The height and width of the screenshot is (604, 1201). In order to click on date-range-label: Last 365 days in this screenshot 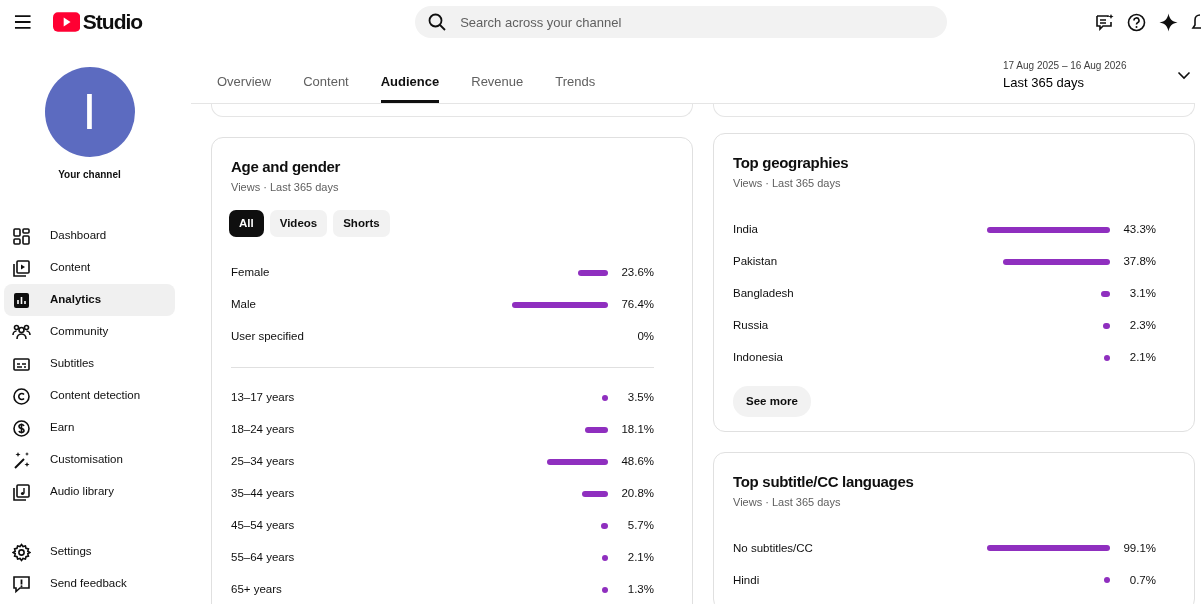, I will do `click(1044, 83)`.